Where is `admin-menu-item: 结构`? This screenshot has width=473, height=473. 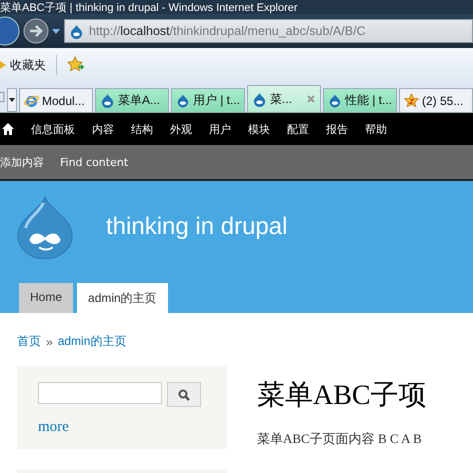
admin-menu-item: 结构 is located at coordinates (142, 129).